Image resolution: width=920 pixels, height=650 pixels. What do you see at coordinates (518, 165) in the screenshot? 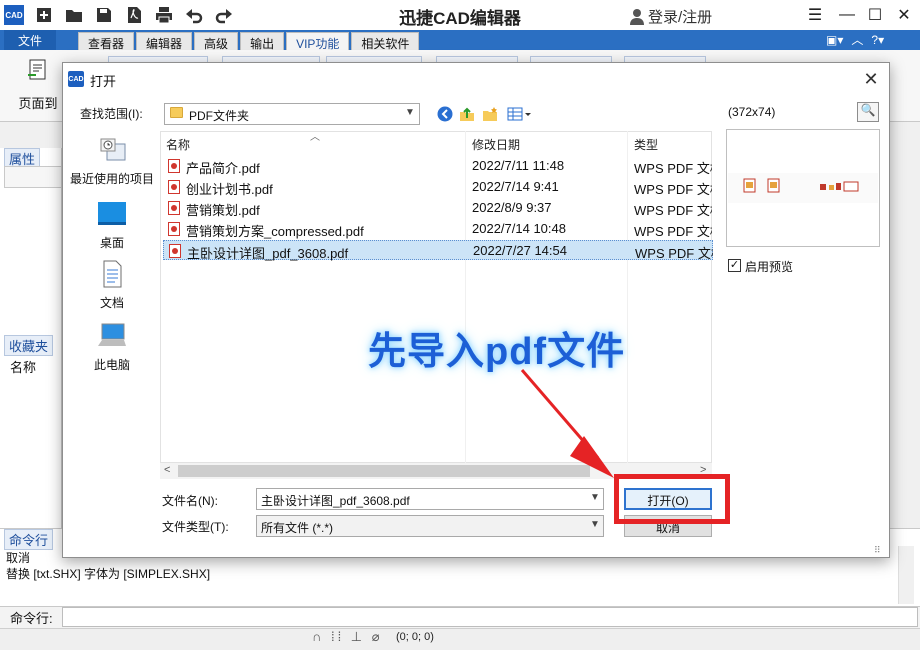
I see `file-date: 2022/7/11 11:48` at bounding box center [518, 165].